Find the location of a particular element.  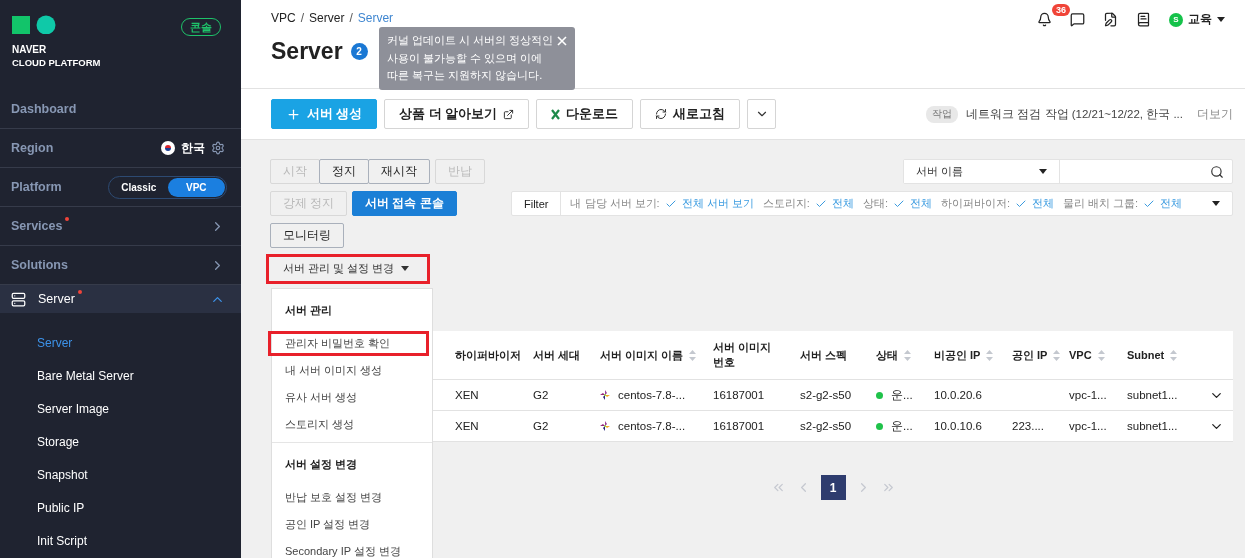

logo-text: CLOUD PLATFORM is located at coordinates (56, 62).